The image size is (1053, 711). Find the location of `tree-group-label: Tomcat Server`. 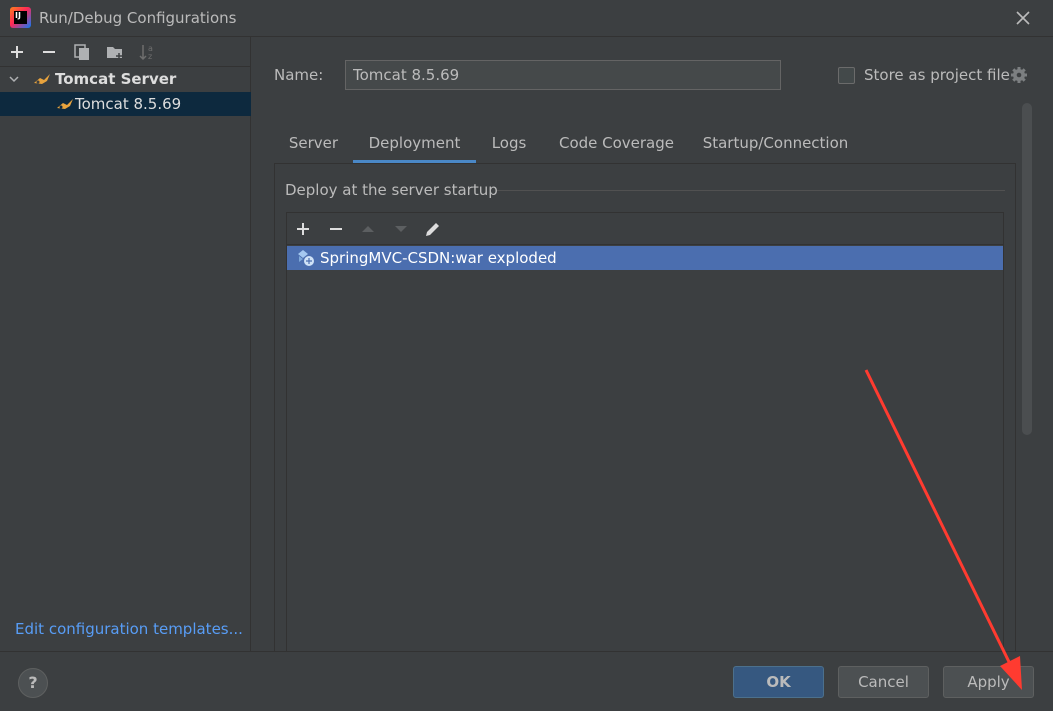

tree-group-label: Tomcat Server is located at coordinates (116, 79).